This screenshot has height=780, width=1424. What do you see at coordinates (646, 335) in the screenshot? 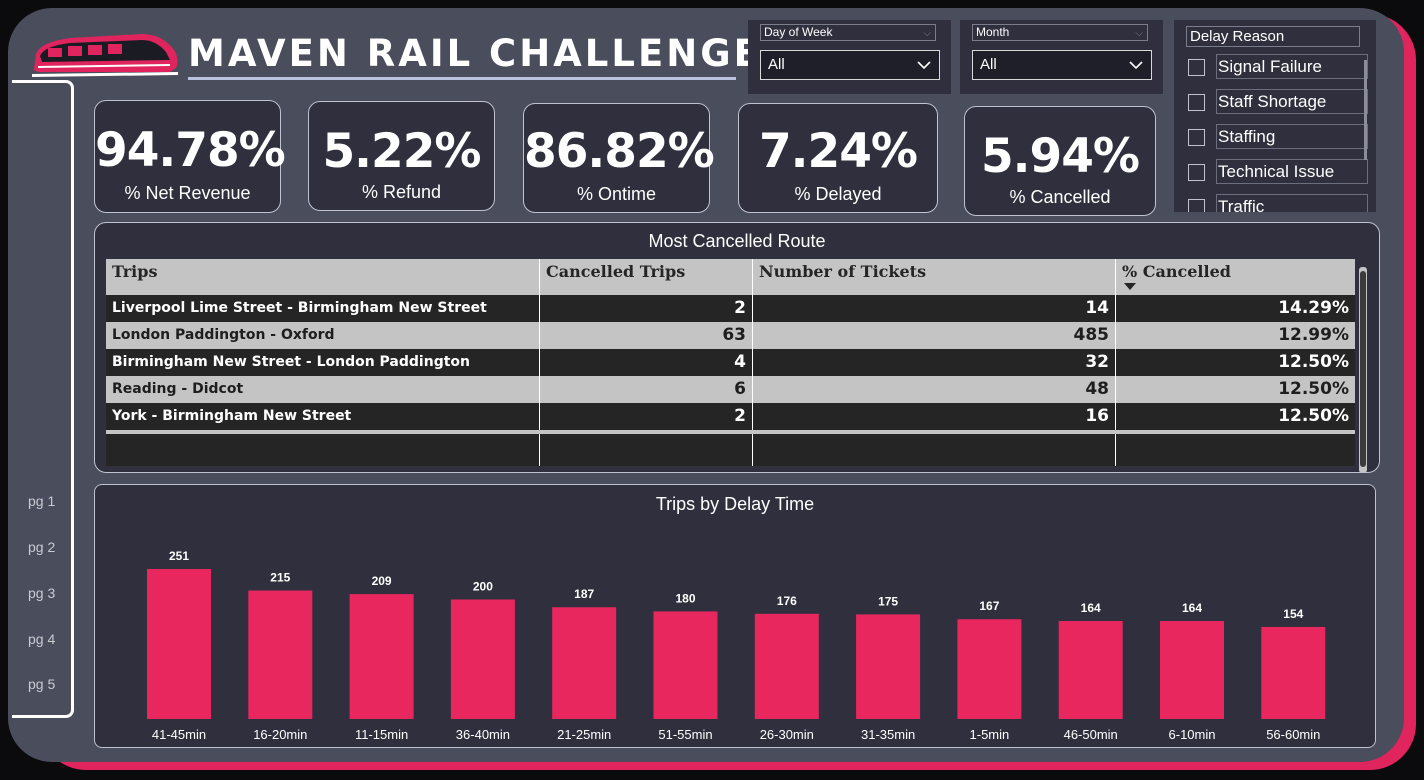
I see `cancelled-trips-cell: 63` at bounding box center [646, 335].